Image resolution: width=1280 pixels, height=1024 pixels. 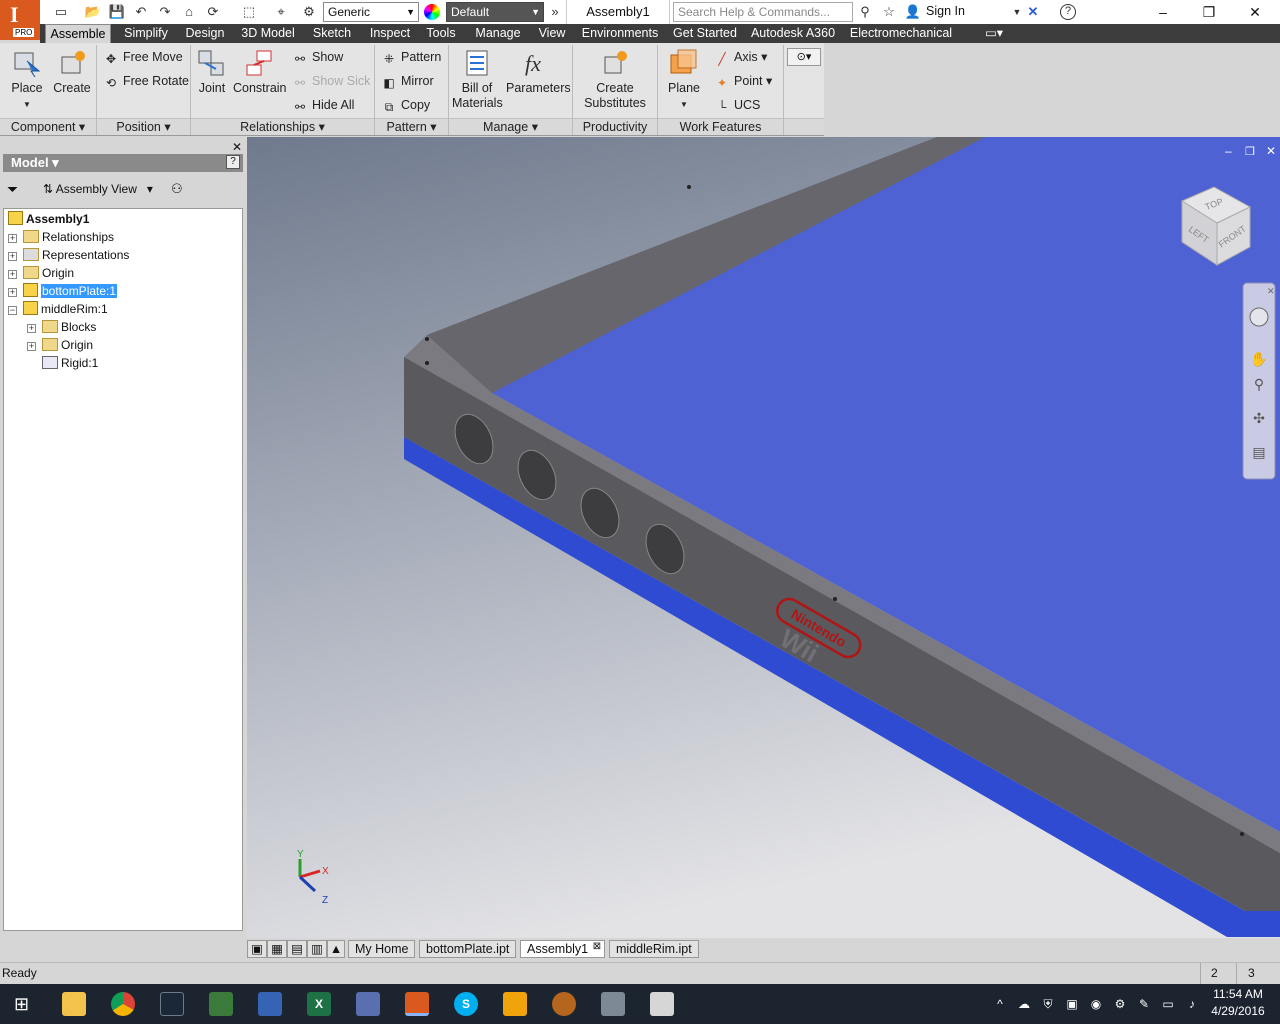 I want to click on ucs-button: └ UCS, so click(x=737, y=105).